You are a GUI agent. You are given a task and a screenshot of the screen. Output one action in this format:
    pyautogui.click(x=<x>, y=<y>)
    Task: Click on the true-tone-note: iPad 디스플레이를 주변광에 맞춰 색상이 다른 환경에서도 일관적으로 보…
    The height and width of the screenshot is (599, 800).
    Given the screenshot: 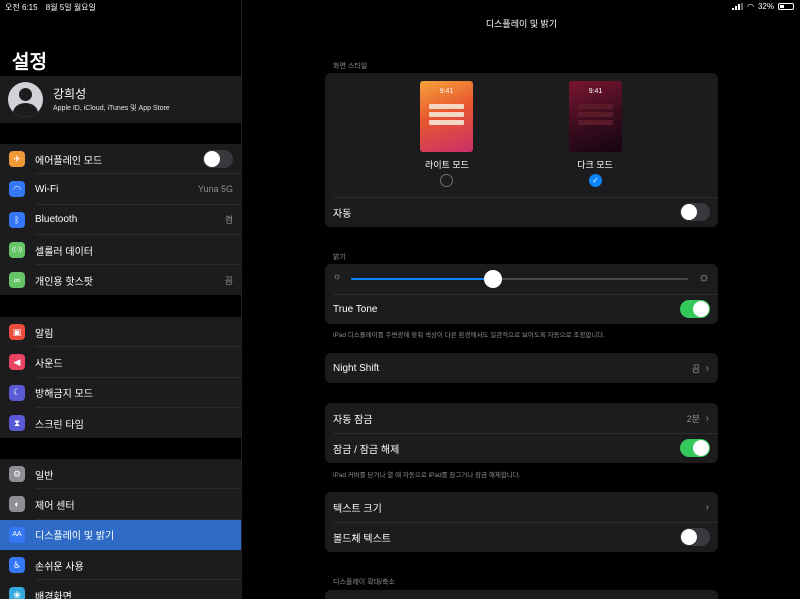 What is the action you would take?
    pyautogui.click(x=469, y=335)
    